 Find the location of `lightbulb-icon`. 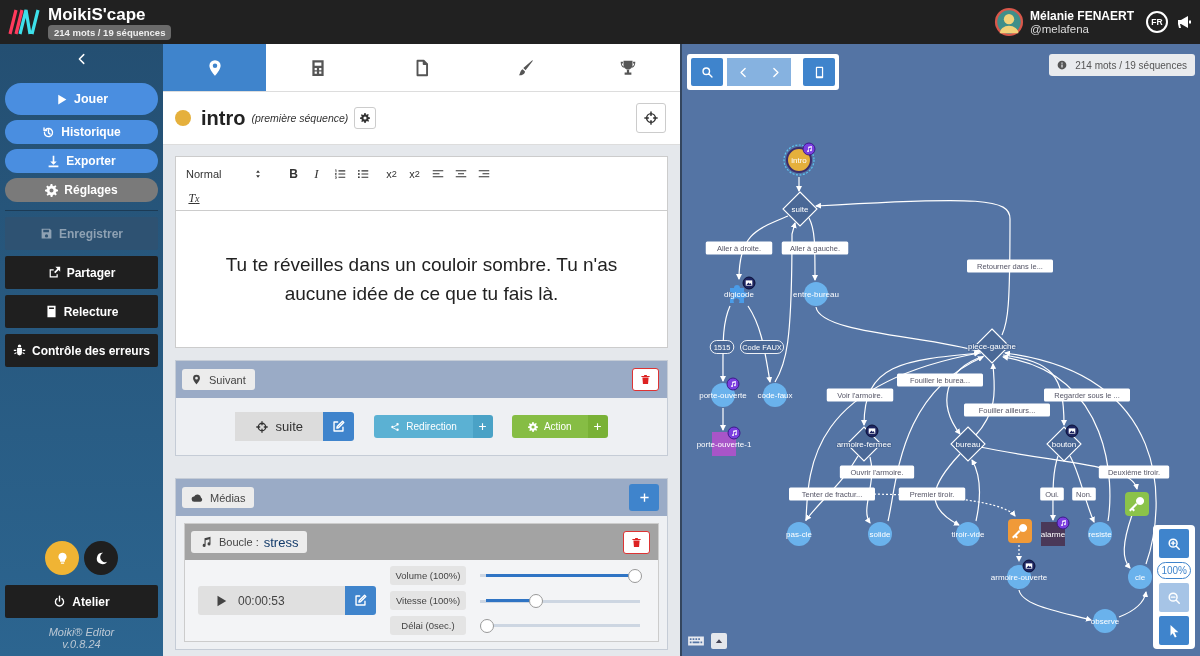

lightbulb-icon is located at coordinates (62, 558).